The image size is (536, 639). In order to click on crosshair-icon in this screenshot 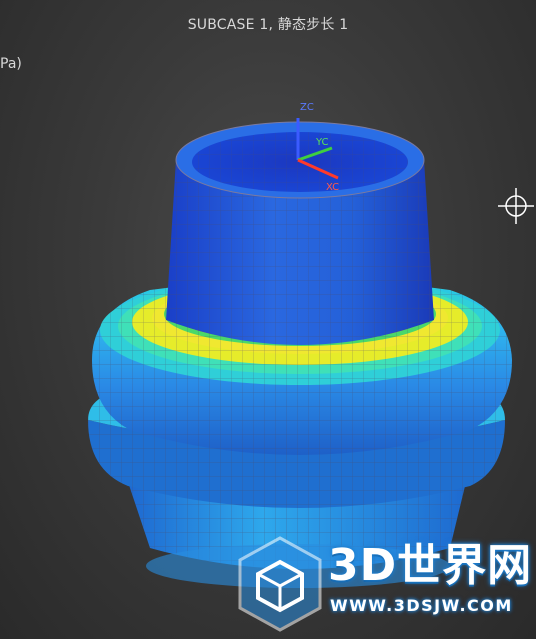, I will do `click(516, 206)`.